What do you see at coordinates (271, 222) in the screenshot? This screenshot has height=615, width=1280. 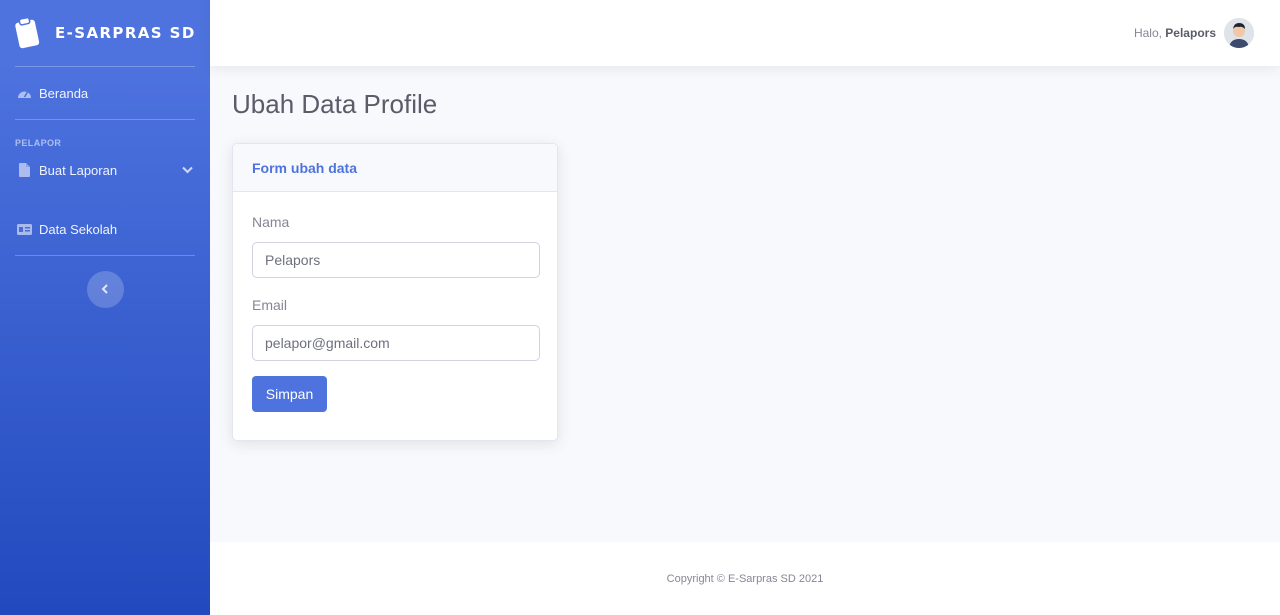 I see `name-label: Nama` at bounding box center [271, 222].